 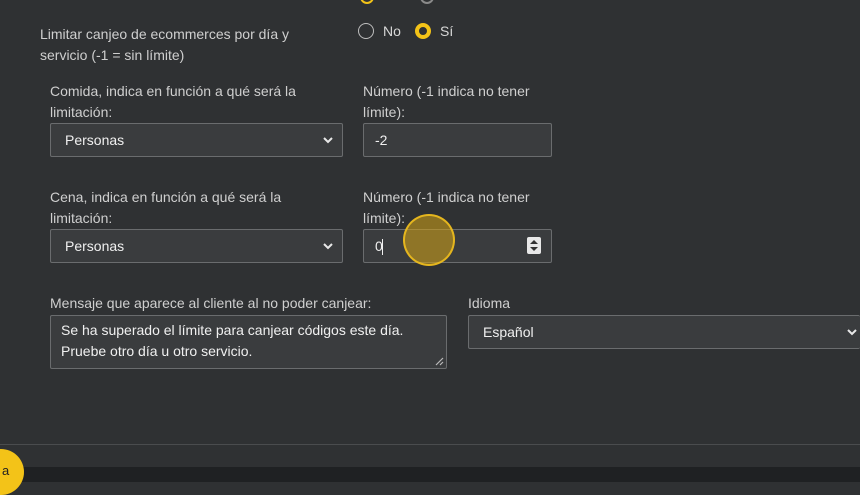 I want to click on text-caret, so click(x=382, y=247).